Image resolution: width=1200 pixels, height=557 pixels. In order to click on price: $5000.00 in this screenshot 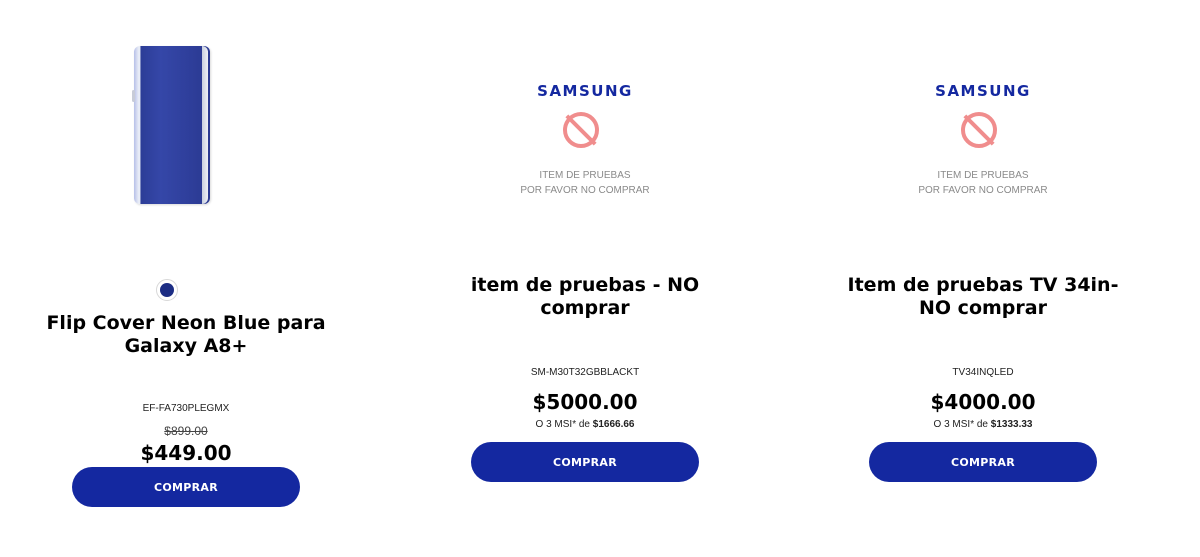, I will do `click(585, 402)`.